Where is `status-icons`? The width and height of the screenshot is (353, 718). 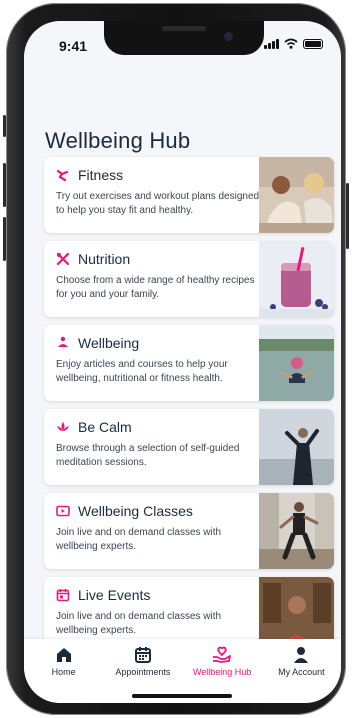
status-icons is located at coordinates (293, 43).